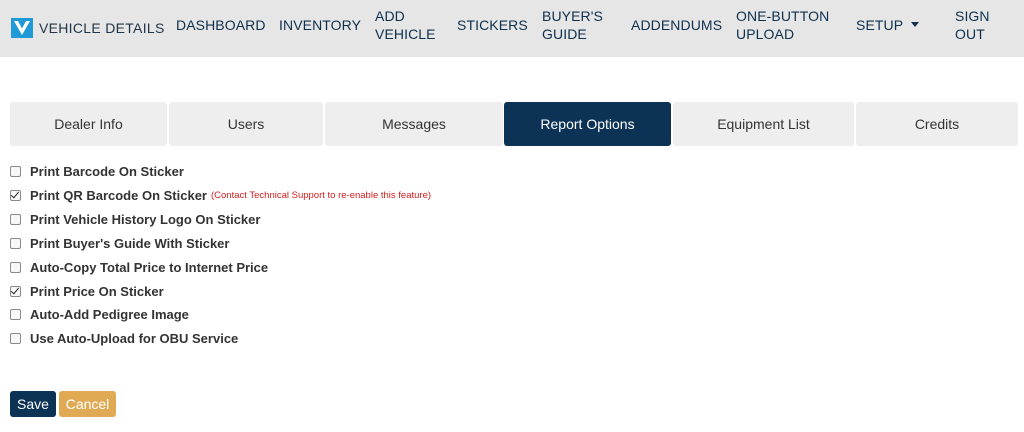  What do you see at coordinates (390, 16) in the screenshot?
I see `nav-add-vehicle-line1: ADD` at bounding box center [390, 16].